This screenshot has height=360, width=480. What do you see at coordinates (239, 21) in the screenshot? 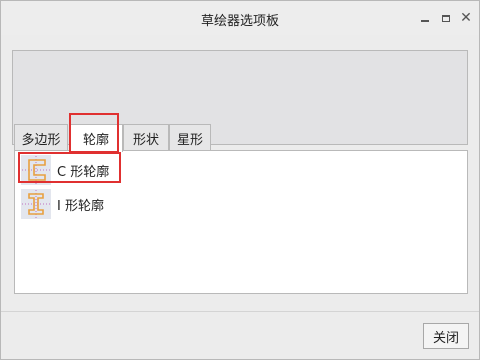
I see `window-title: 草绘器选项板` at bounding box center [239, 21].